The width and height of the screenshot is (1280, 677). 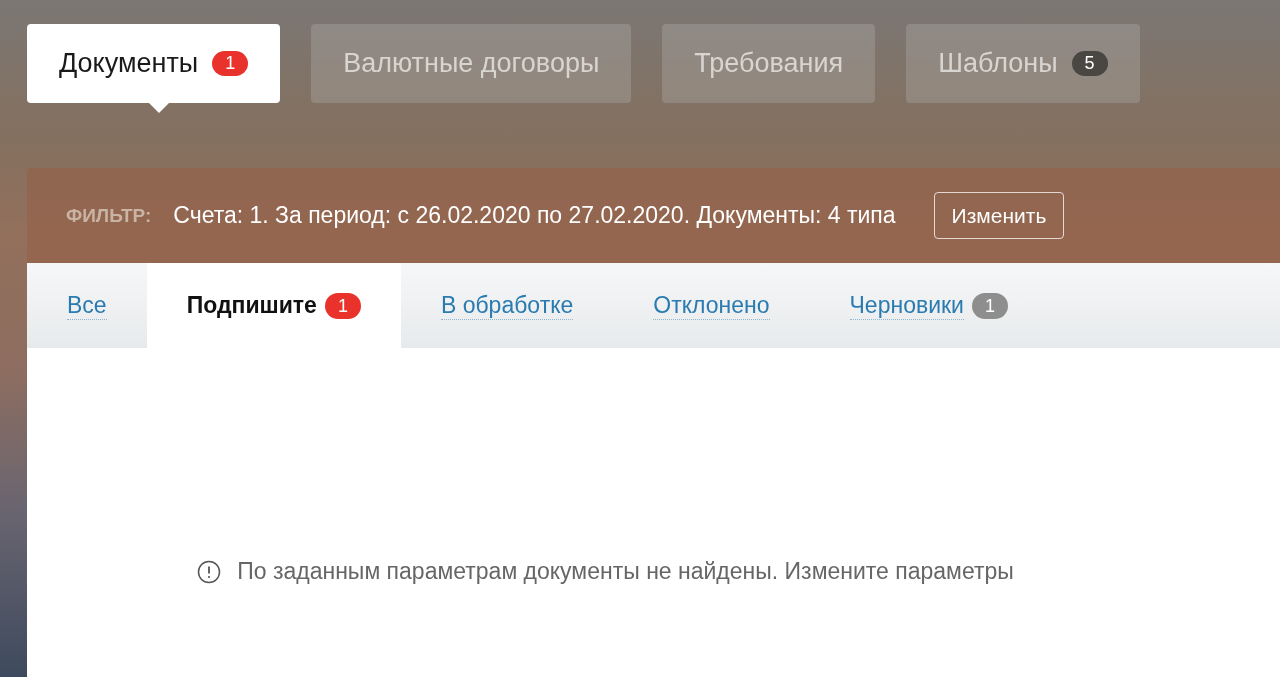 I want to click on filter-summary: Счета: 1. За период: с 26.02.2020 по 27.02.2020. Документы: 4 типа, so click(x=534, y=215).